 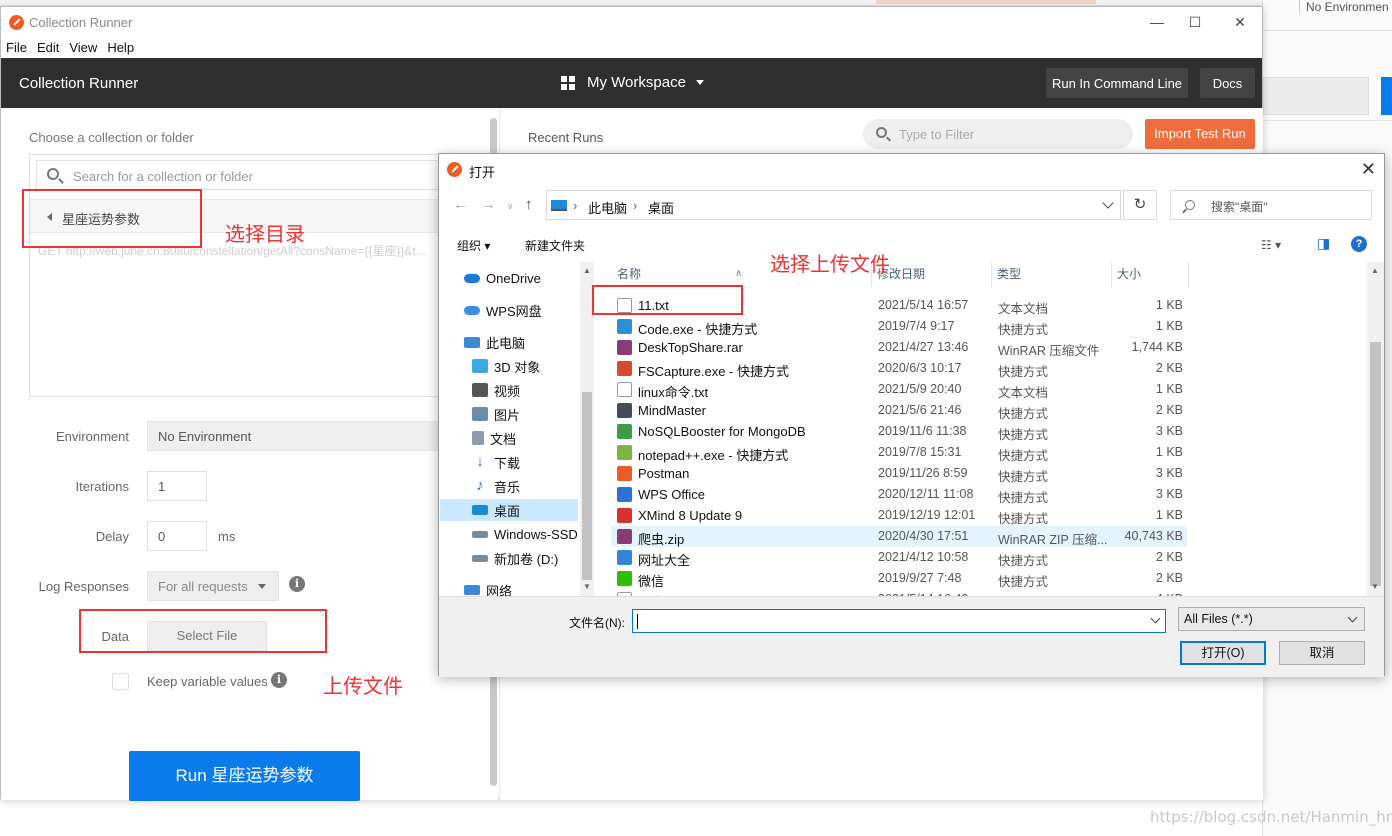 What do you see at coordinates (1023, 582) in the screenshot?
I see `file-type: 快捷方式` at bounding box center [1023, 582].